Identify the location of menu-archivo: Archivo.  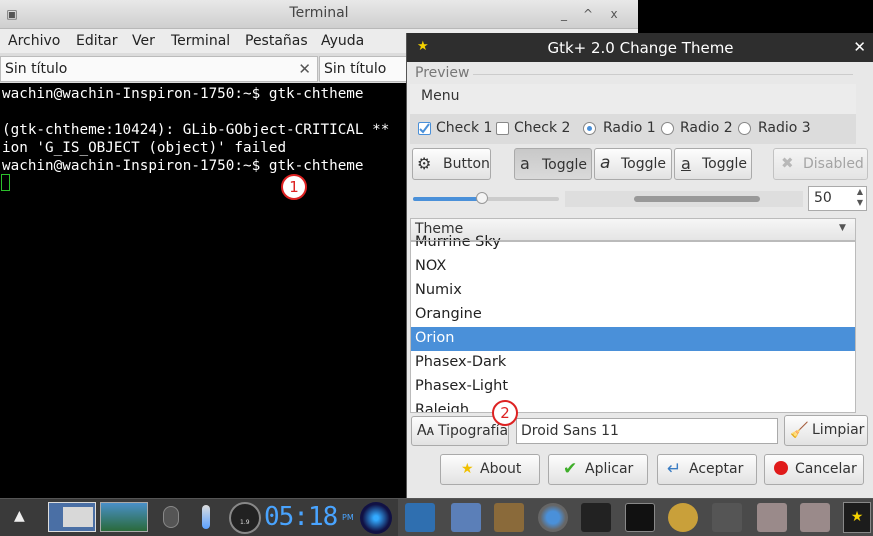
(34, 41).